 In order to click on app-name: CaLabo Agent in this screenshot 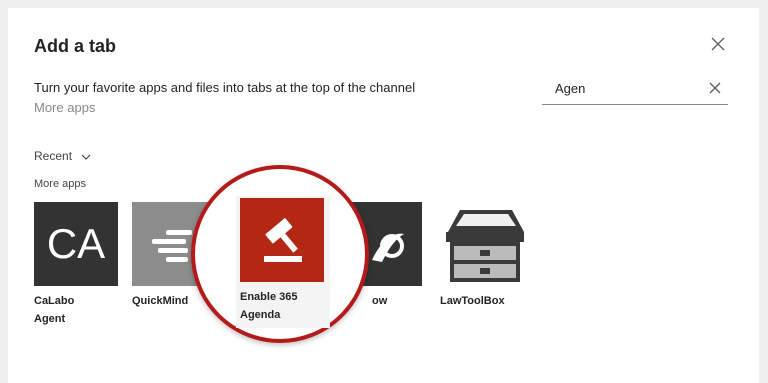, I will do `click(54, 310)`.